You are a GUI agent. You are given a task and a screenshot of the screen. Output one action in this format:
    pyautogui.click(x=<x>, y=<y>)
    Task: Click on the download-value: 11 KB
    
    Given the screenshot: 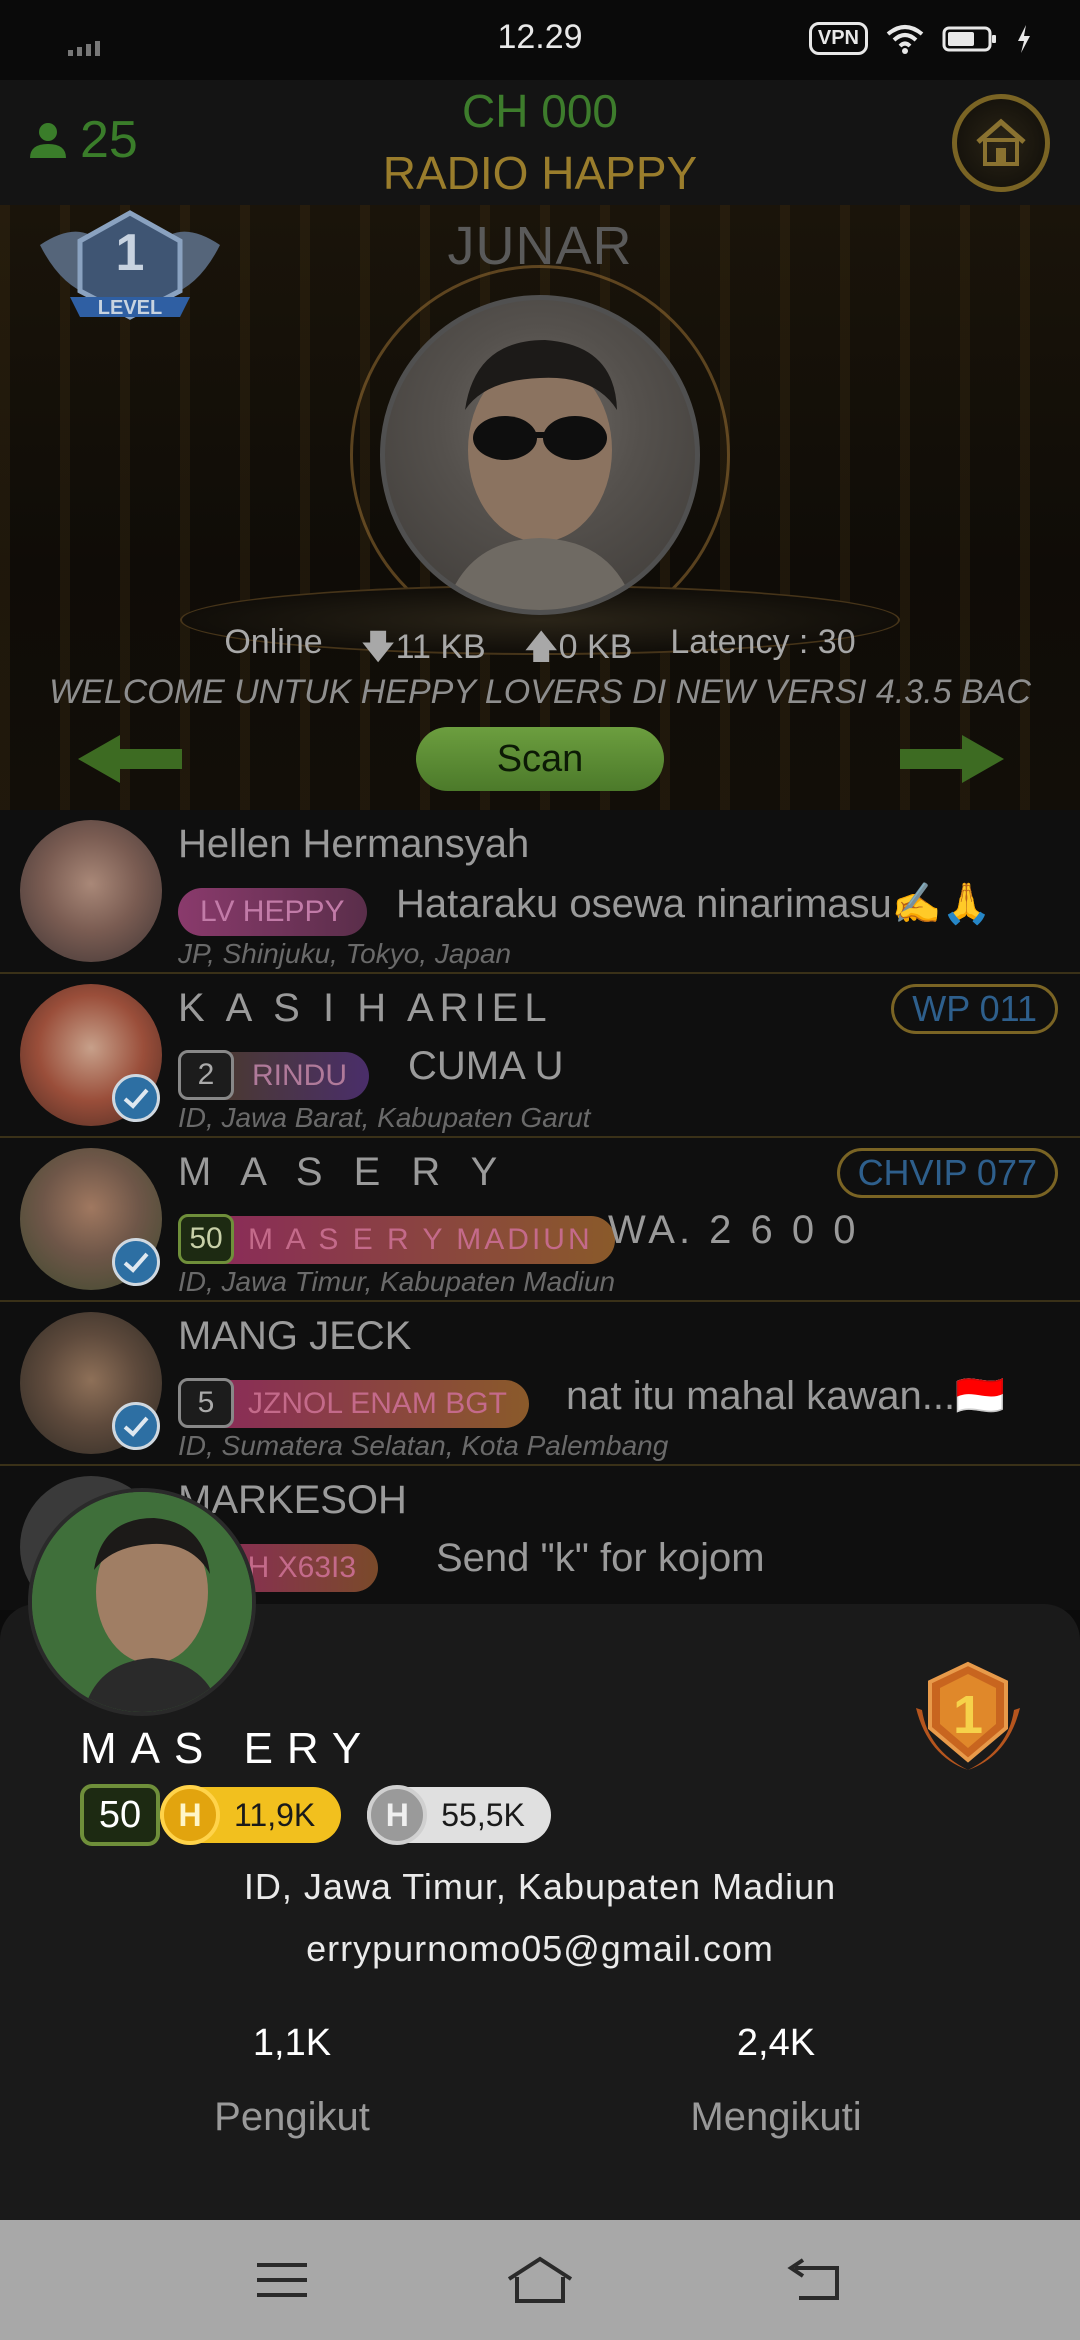 What is the action you would take?
    pyautogui.click(x=440, y=647)
    